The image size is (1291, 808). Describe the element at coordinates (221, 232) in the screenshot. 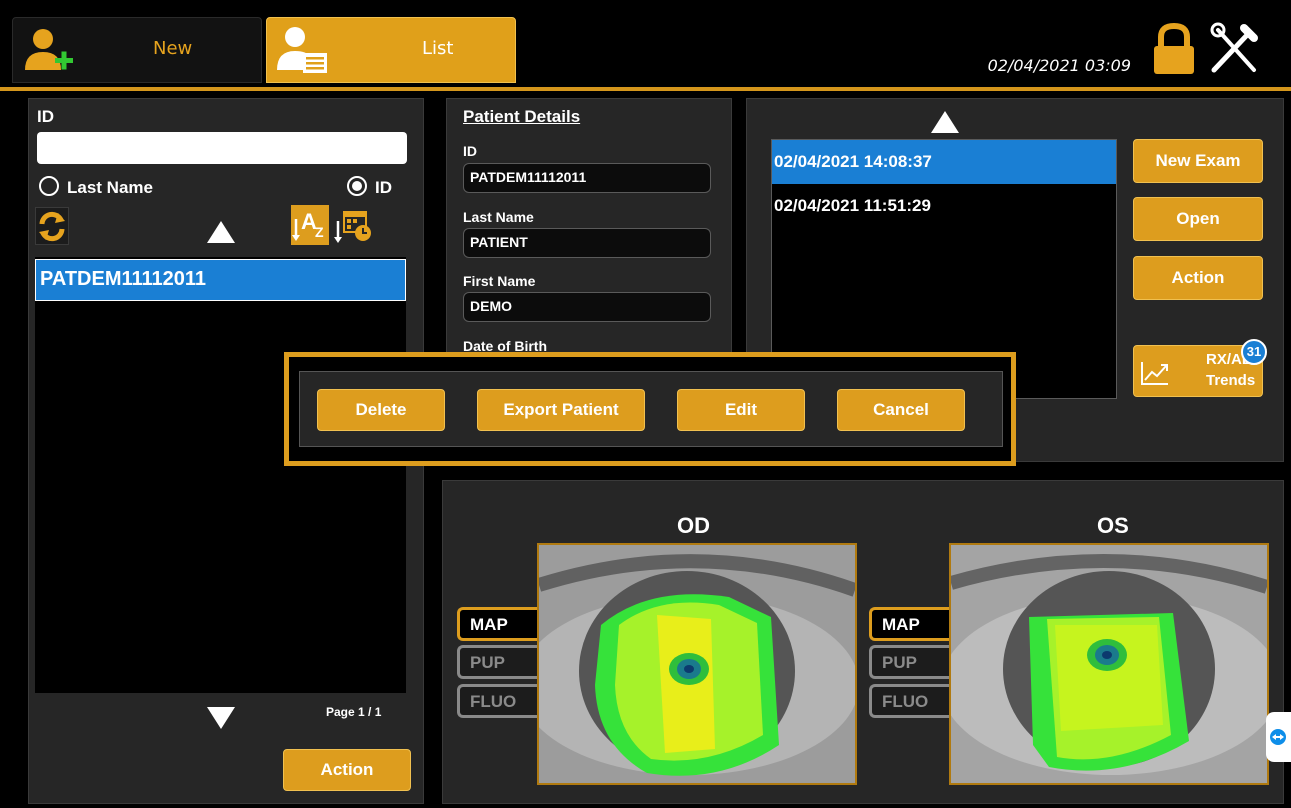

I see `scroll-up-arrow` at that location.